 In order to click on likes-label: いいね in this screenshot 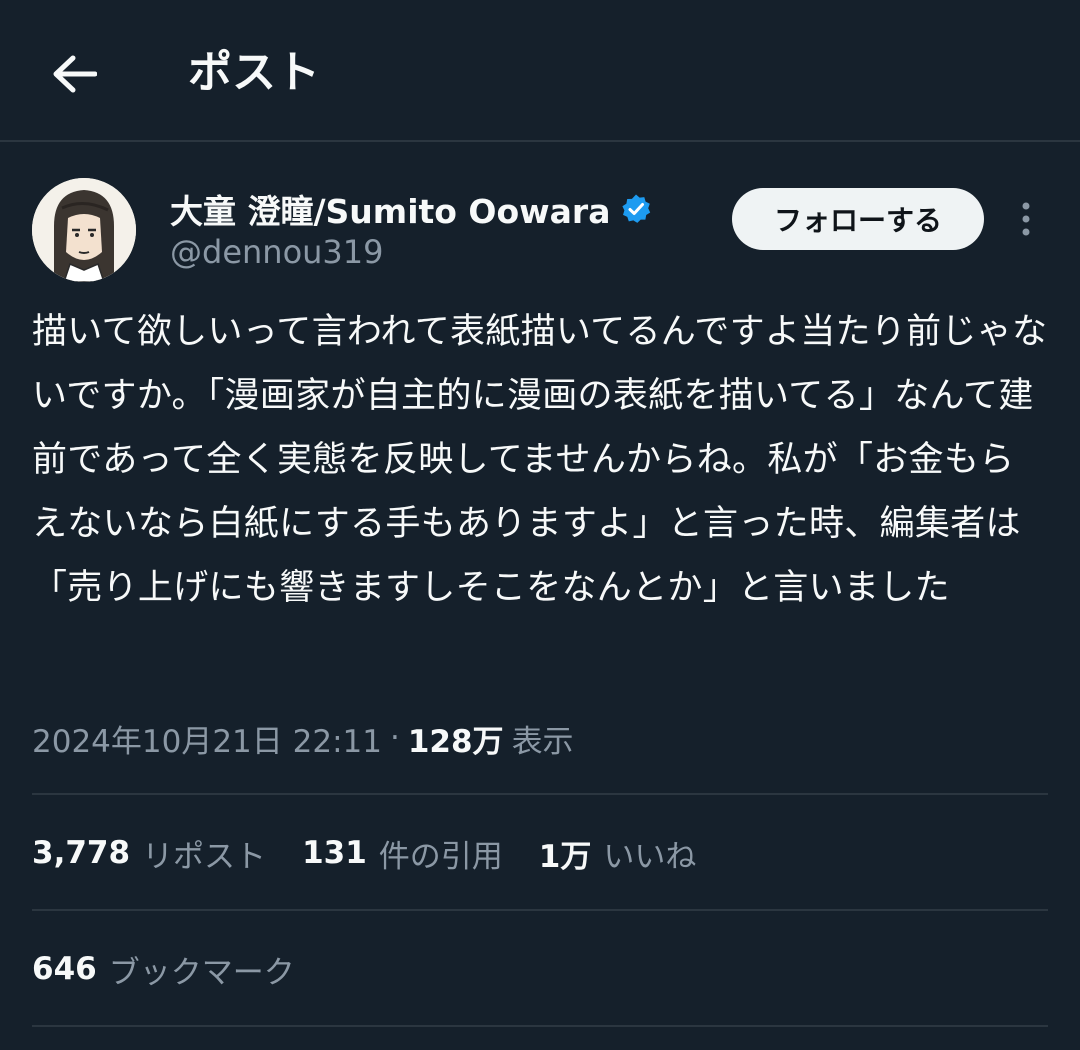, I will do `click(650, 856)`.